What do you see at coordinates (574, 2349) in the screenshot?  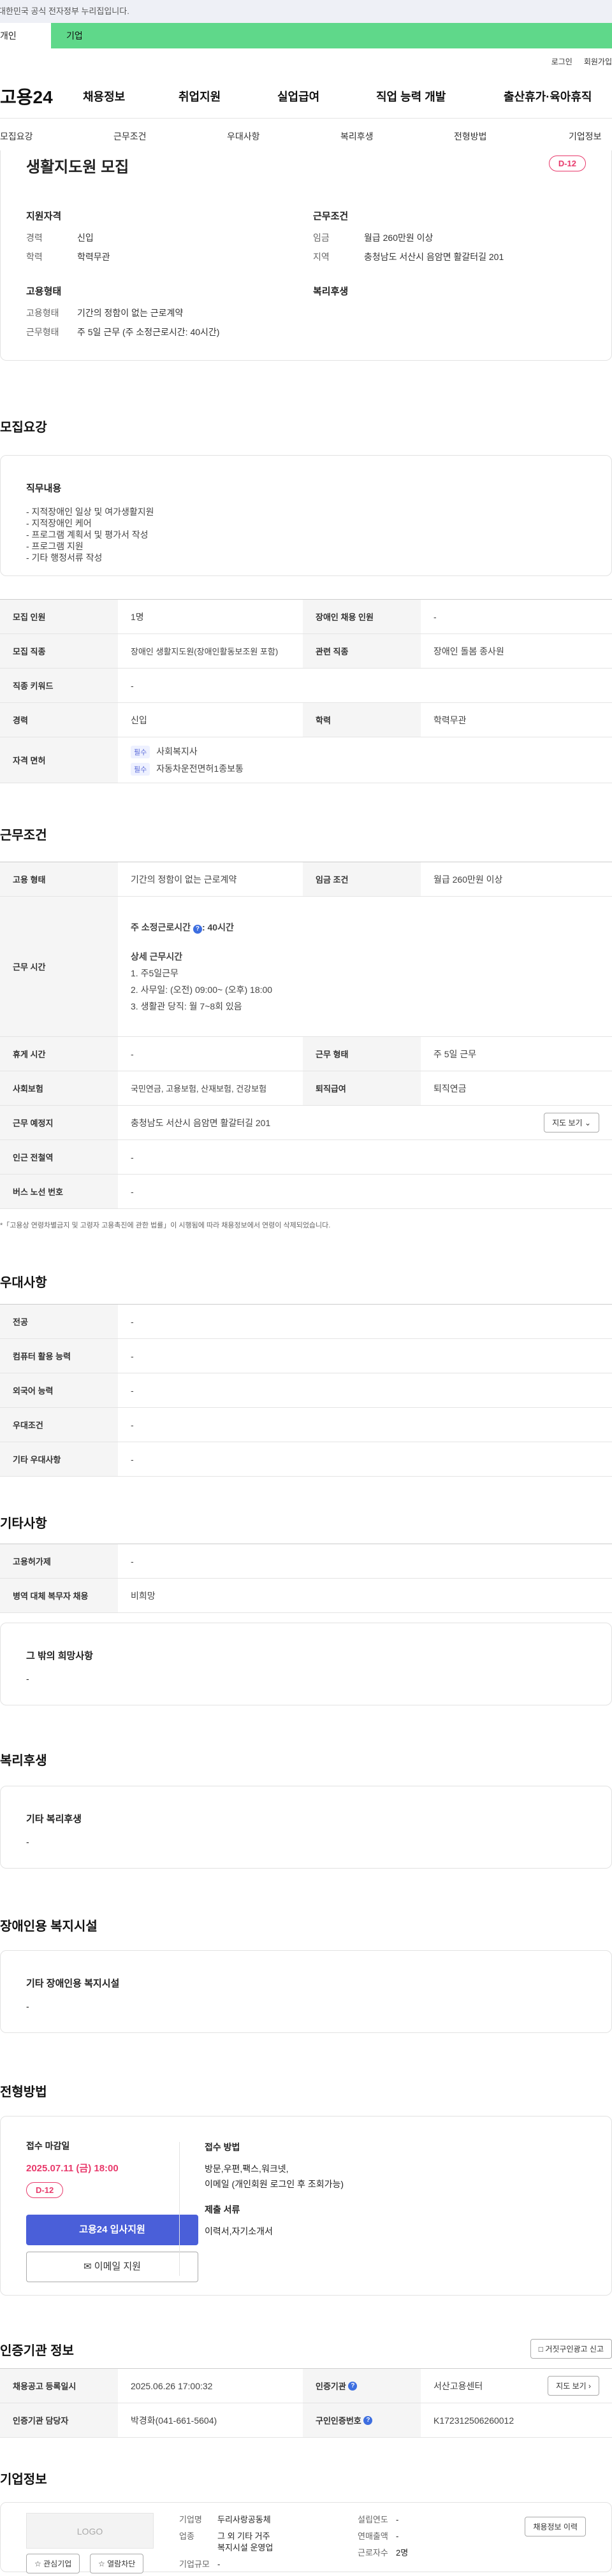 I see `report-button-label: 거짓구인광고 신고` at bounding box center [574, 2349].